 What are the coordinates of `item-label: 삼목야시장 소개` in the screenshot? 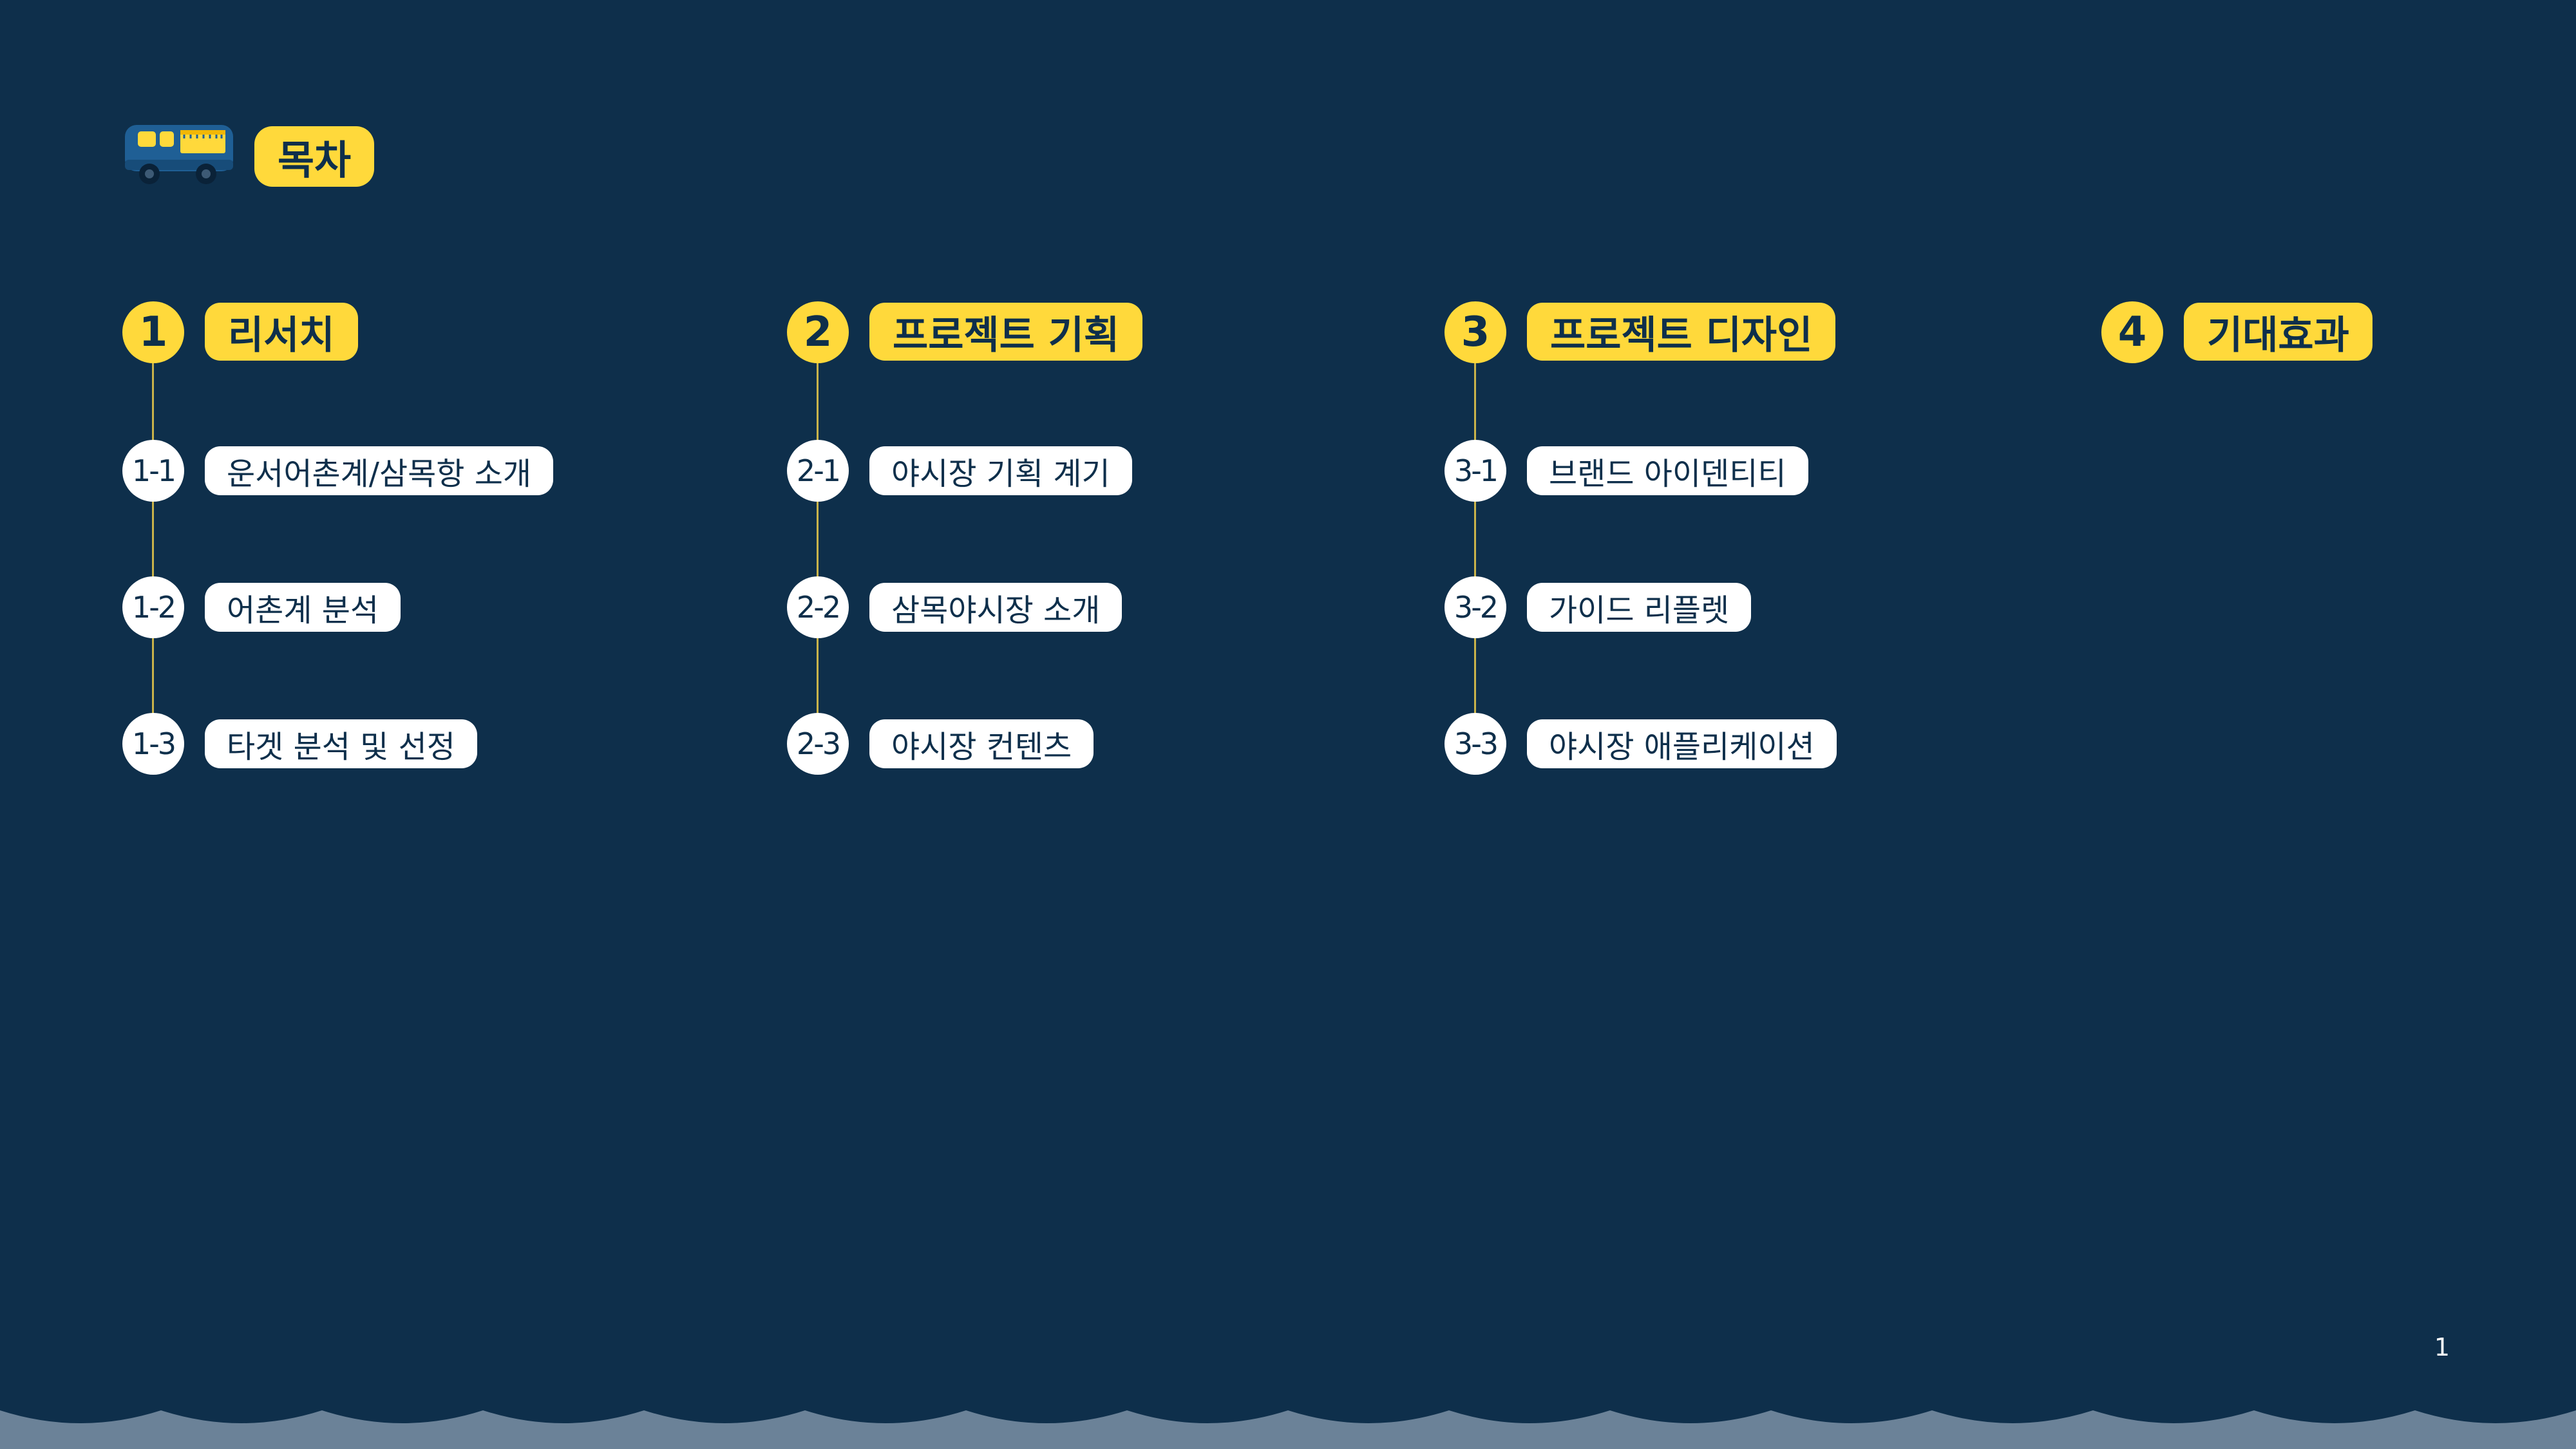 It's located at (996, 607).